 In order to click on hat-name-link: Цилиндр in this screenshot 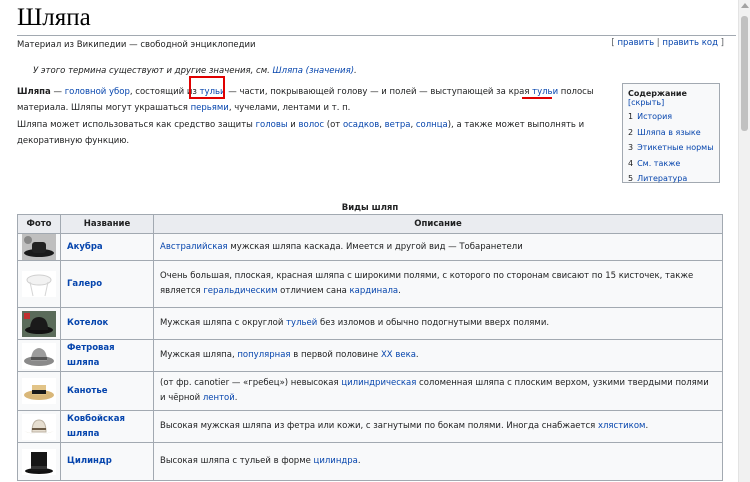, I will do `click(89, 461)`.